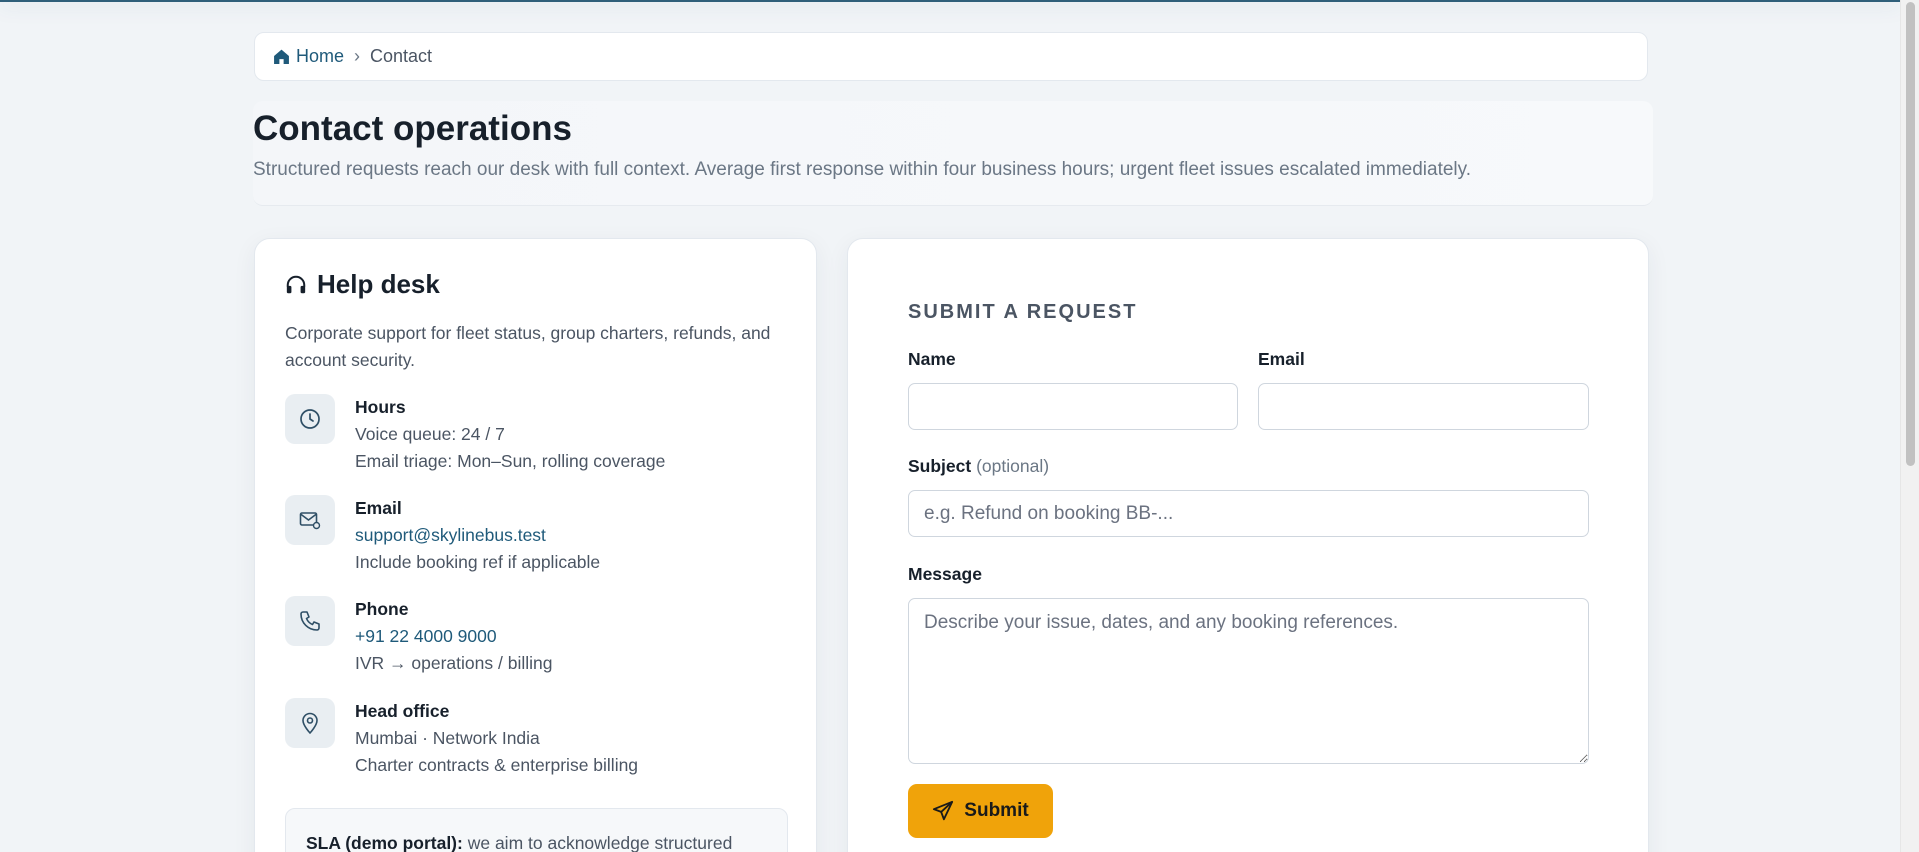 This screenshot has width=1919, height=852. What do you see at coordinates (1910, 234) in the screenshot?
I see `scrollbar-thumb` at bounding box center [1910, 234].